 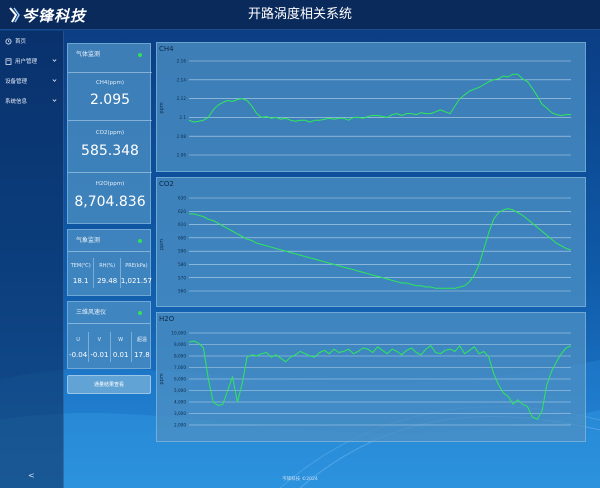 I want to click on y-tick-label: 4,000, so click(x=180, y=402).